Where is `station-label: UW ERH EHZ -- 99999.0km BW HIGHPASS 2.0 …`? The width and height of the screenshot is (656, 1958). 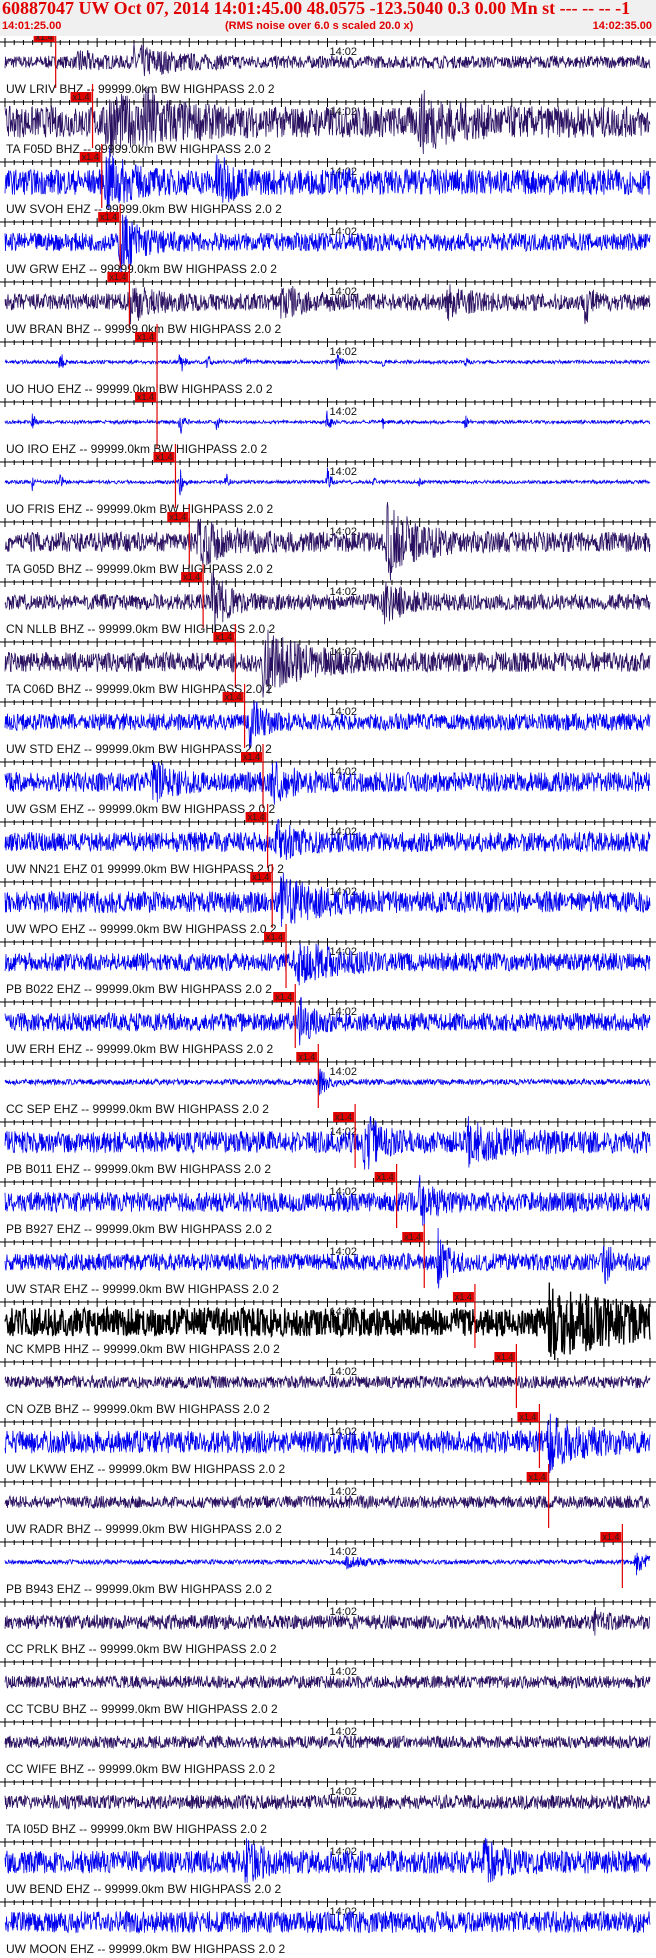 station-label: UW ERH EHZ -- 99999.0km BW HIGHPASS 2.0 … is located at coordinates (140, 1049).